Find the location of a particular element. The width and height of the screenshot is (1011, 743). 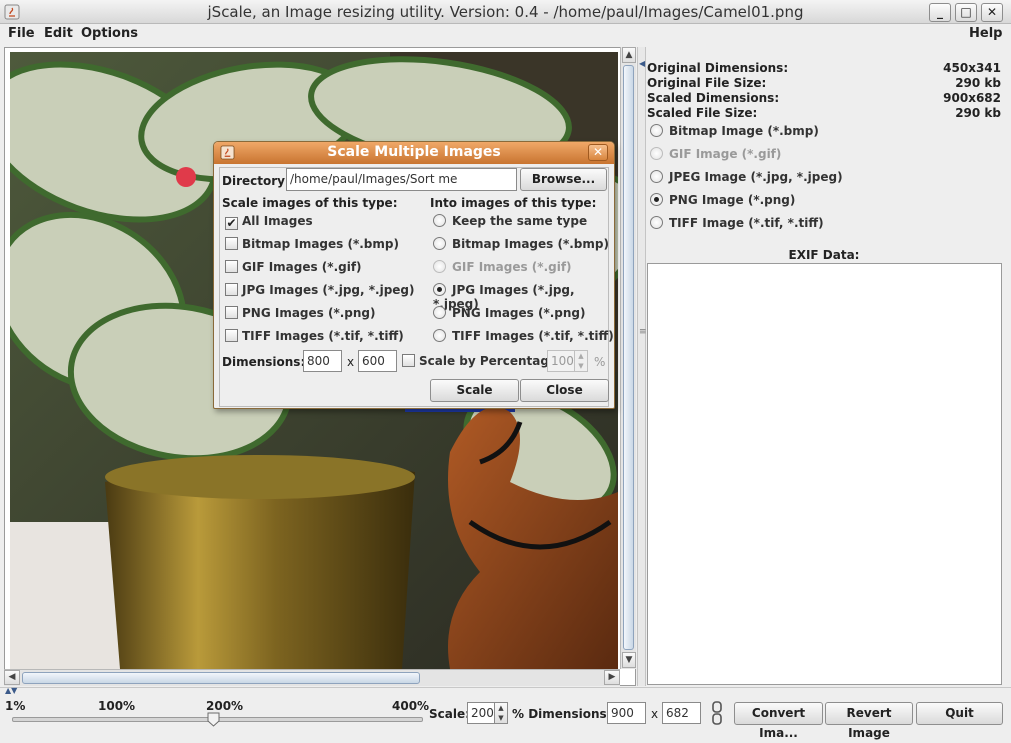

vertical-scroll-thumb is located at coordinates (628, 357).